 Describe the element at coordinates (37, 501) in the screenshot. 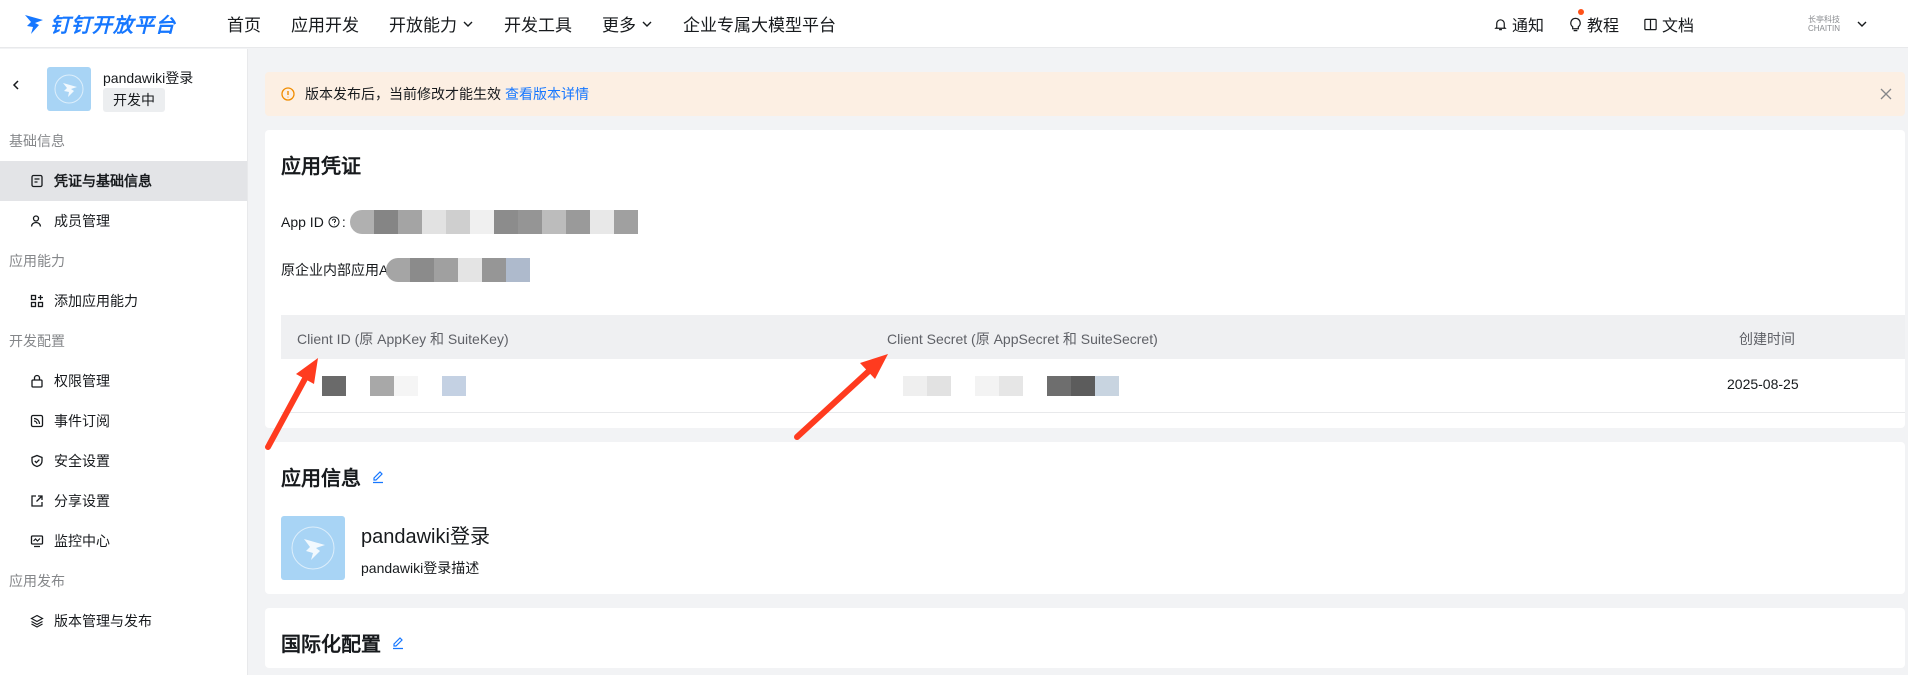

I see `share-icon` at that location.